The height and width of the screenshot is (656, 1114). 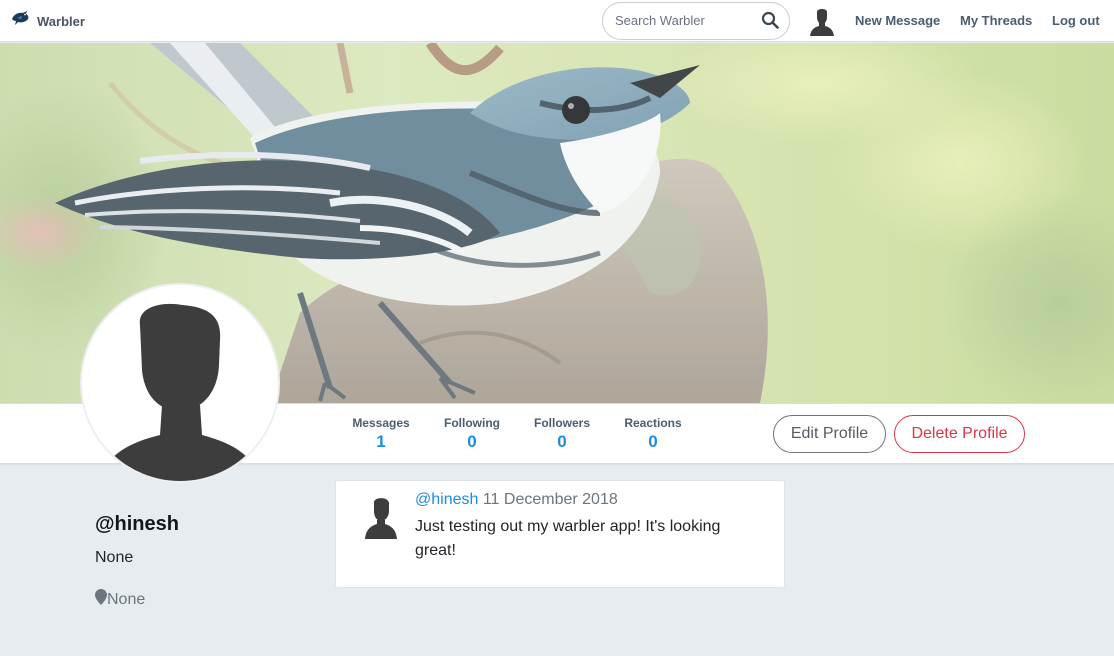 What do you see at coordinates (685, 20) in the screenshot?
I see `search-input` at bounding box center [685, 20].